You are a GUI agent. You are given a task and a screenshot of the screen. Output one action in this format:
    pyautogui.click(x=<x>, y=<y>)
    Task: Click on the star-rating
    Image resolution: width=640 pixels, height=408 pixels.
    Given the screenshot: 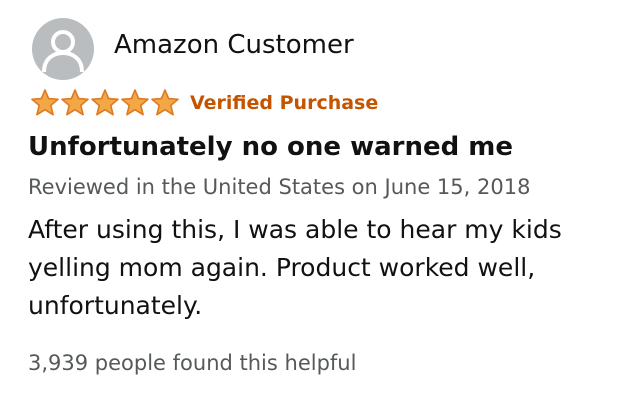 What is the action you would take?
    pyautogui.click(x=105, y=103)
    